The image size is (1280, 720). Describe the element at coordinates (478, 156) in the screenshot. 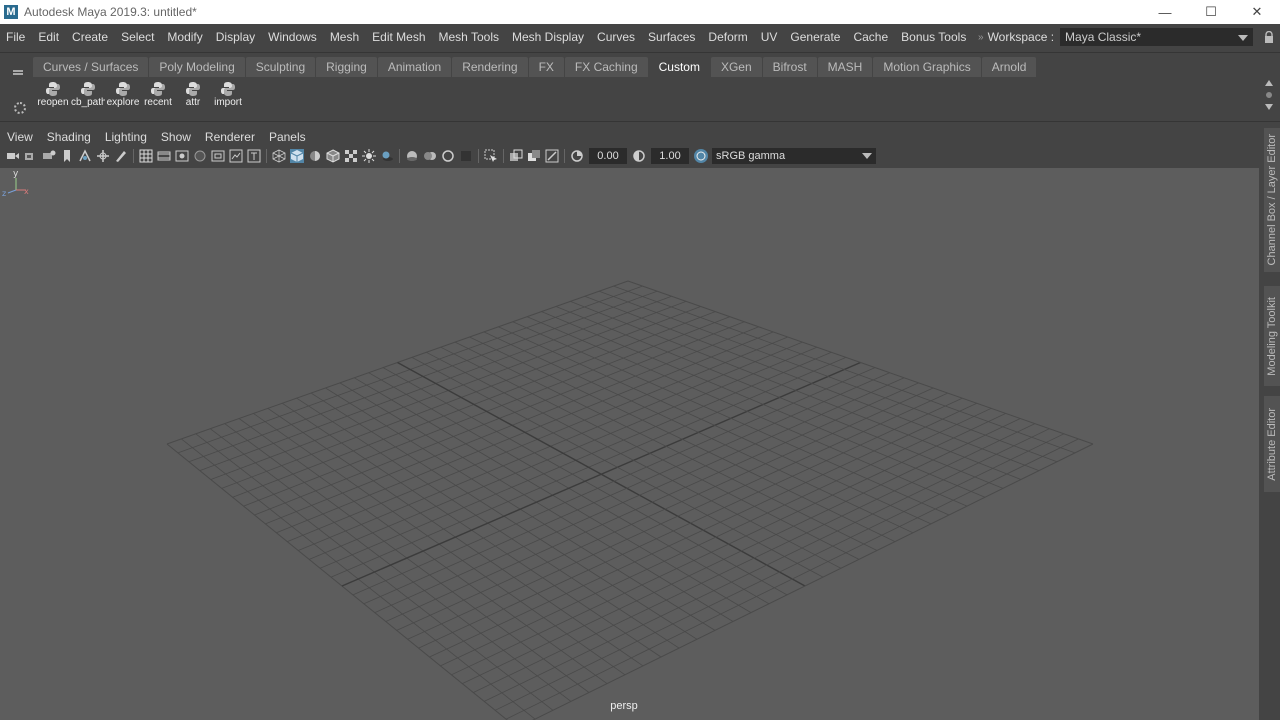

I see `toolbar-separator` at that location.